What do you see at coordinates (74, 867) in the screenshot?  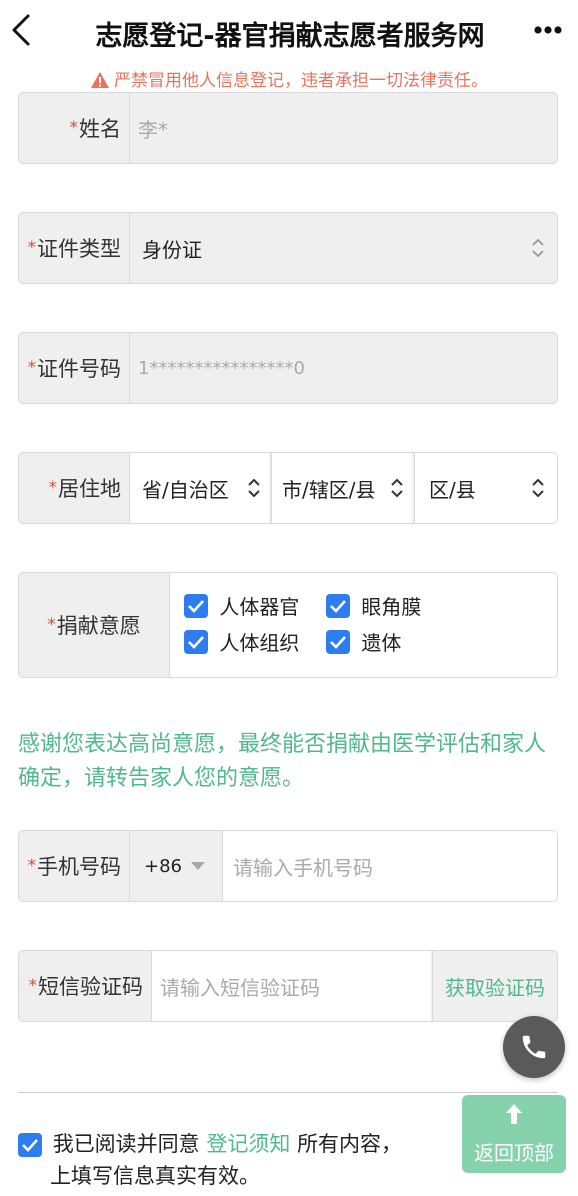 I see `phone-label: * 手机号码` at bounding box center [74, 867].